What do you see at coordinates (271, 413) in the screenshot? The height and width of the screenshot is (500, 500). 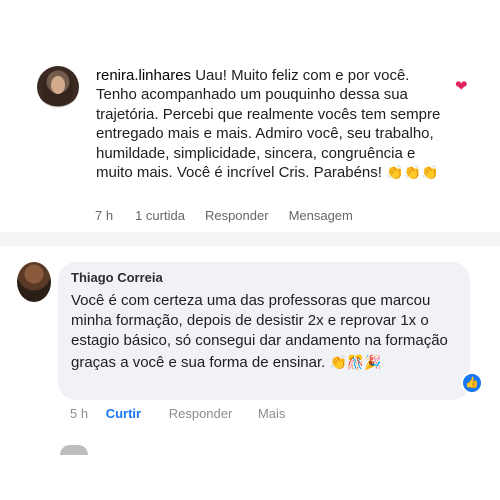 I see `more-button: Mais` at bounding box center [271, 413].